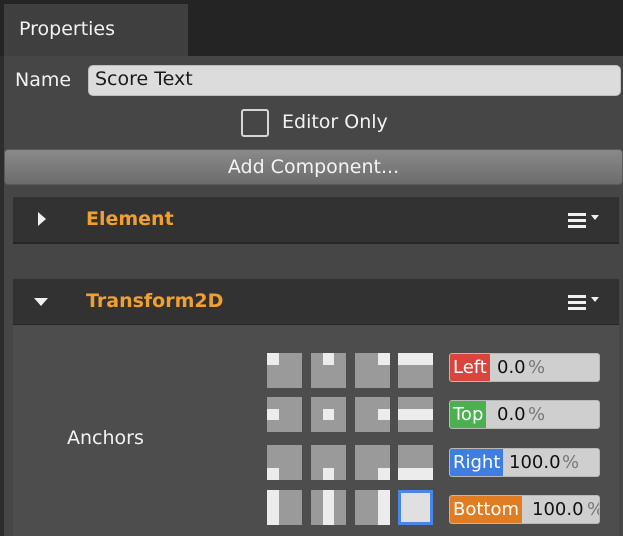 Image resolution: width=623 pixels, height=536 pixels. What do you see at coordinates (372, 370) in the screenshot?
I see `anchor-top-right` at bounding box center [372, 370].